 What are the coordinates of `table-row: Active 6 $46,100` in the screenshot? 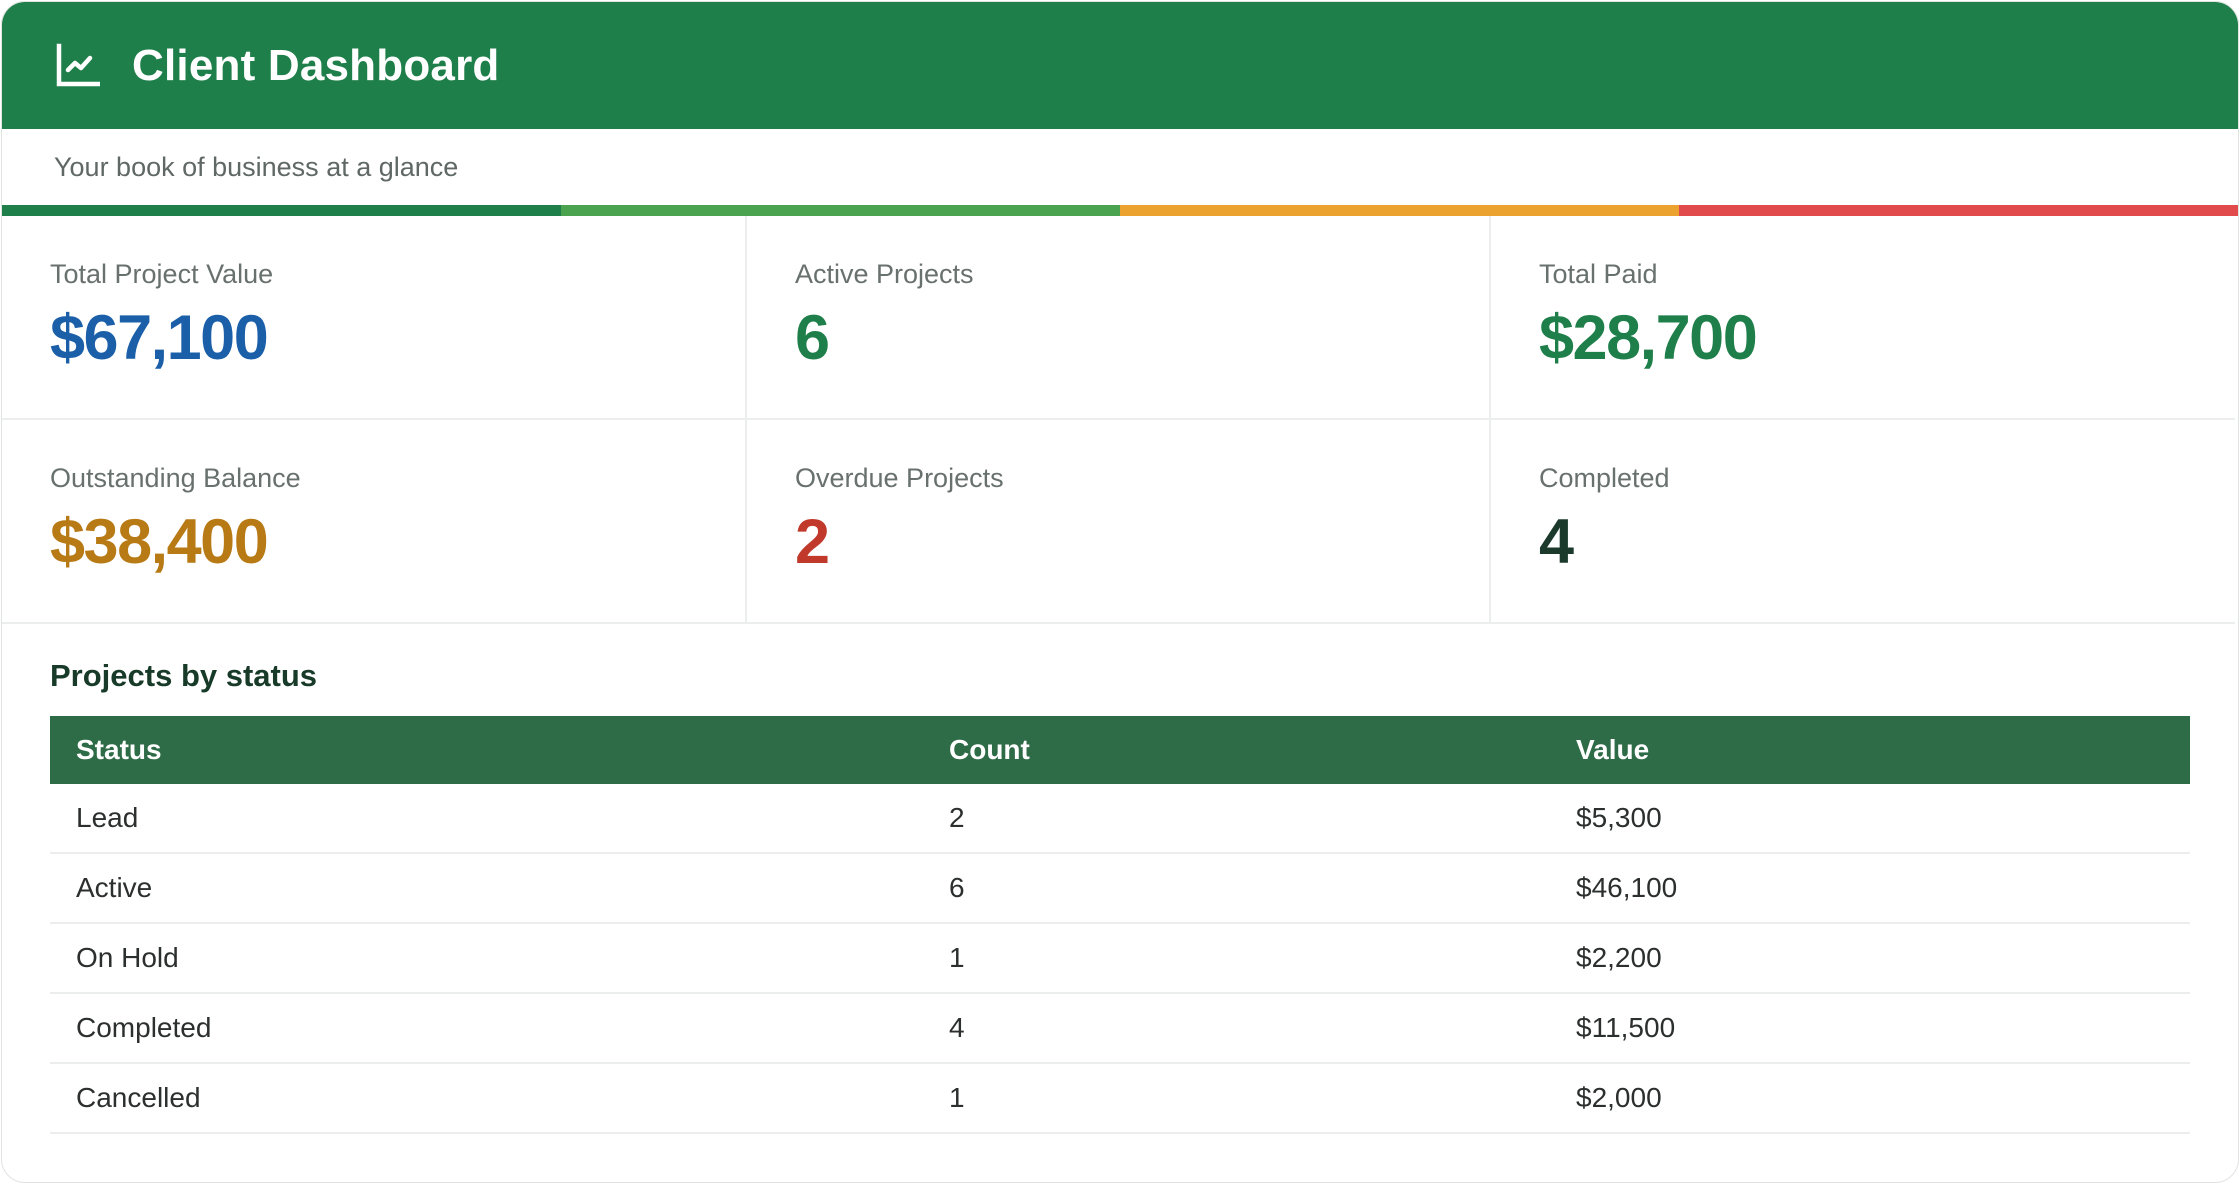 It's located at (1120, 888).